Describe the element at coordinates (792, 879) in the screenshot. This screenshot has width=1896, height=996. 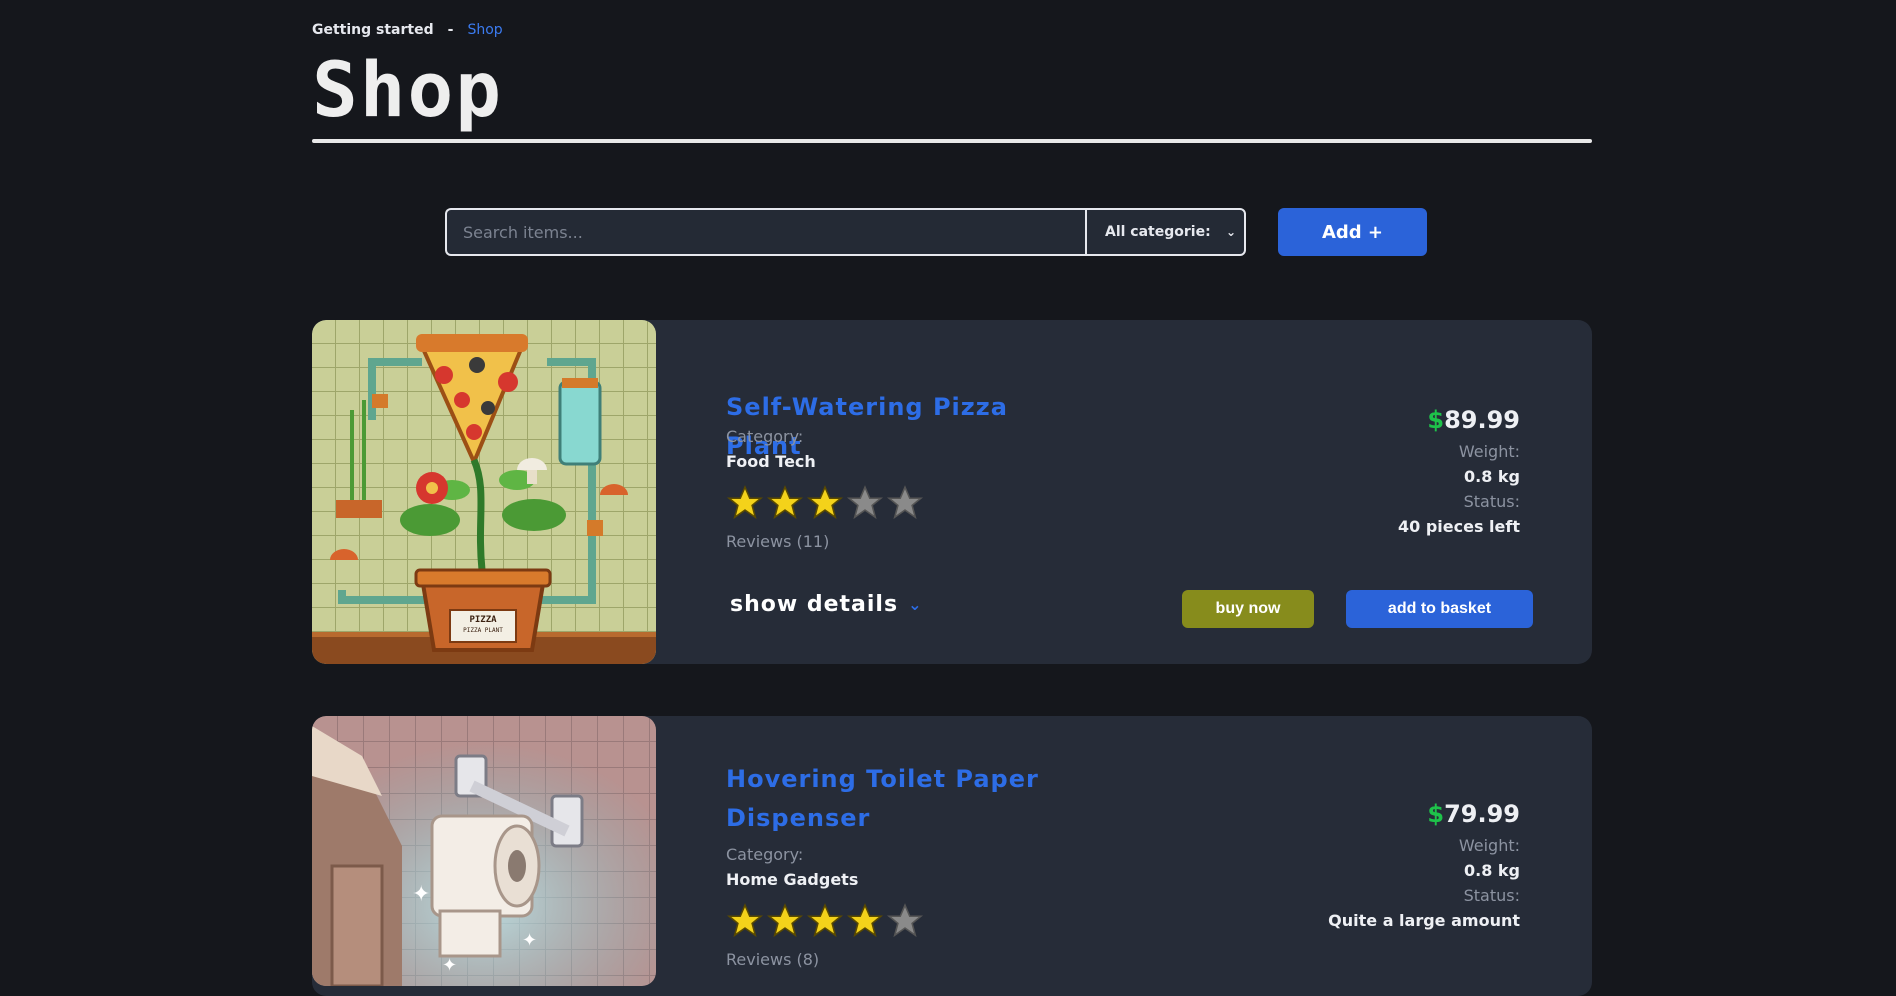
I see `category-value: Home Gadgets` at that location.